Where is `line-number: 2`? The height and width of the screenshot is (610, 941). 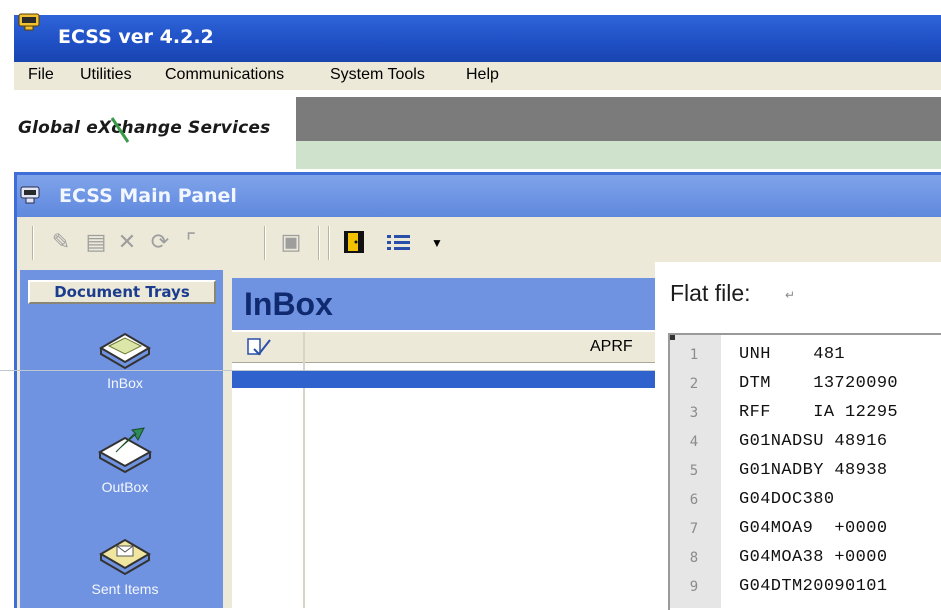
line-number: 2 is located at coordinates (694, 384).